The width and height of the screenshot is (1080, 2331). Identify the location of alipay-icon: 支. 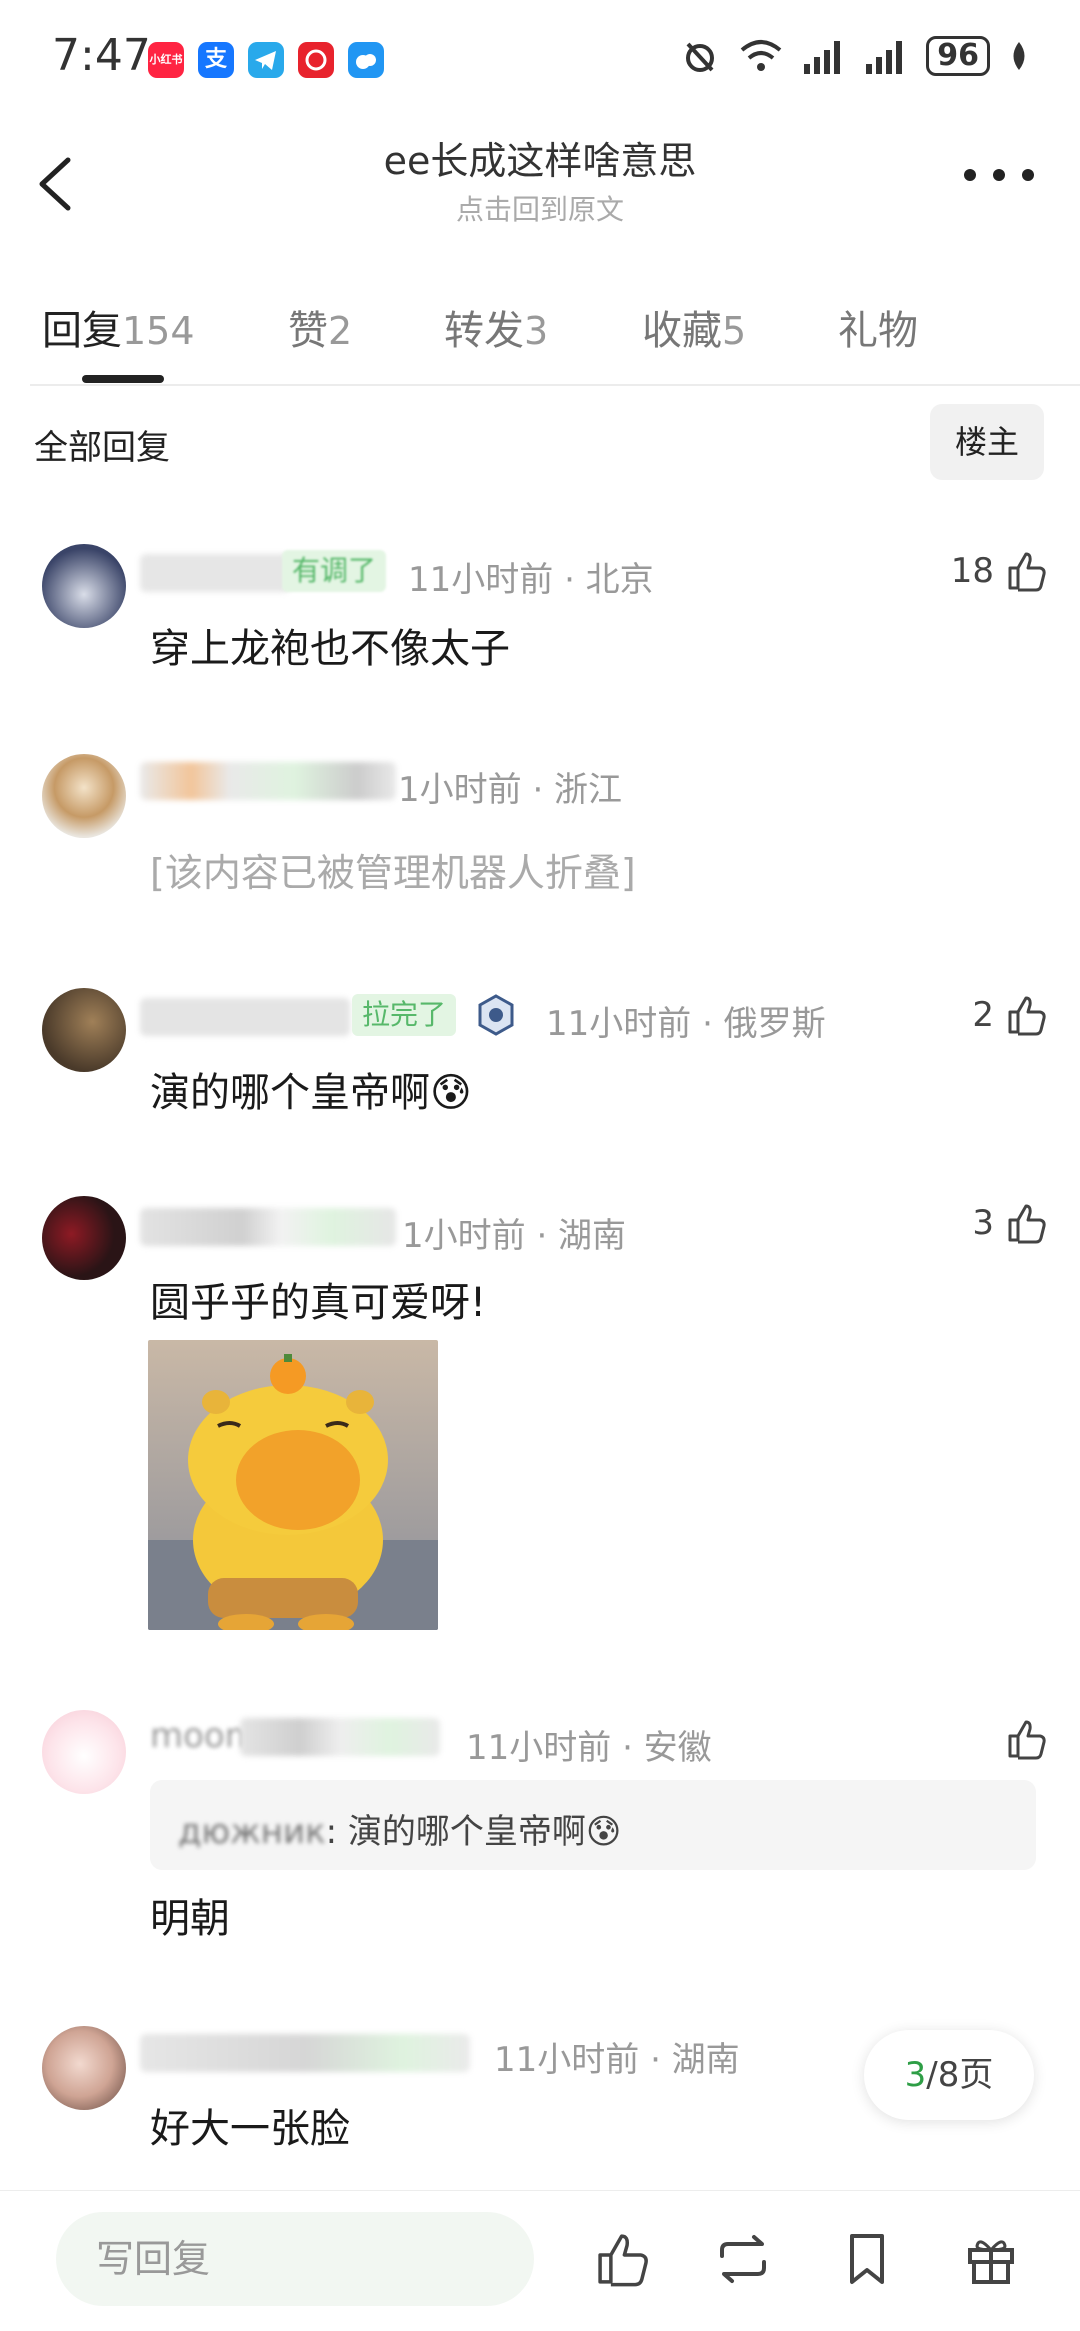
(216, 60).